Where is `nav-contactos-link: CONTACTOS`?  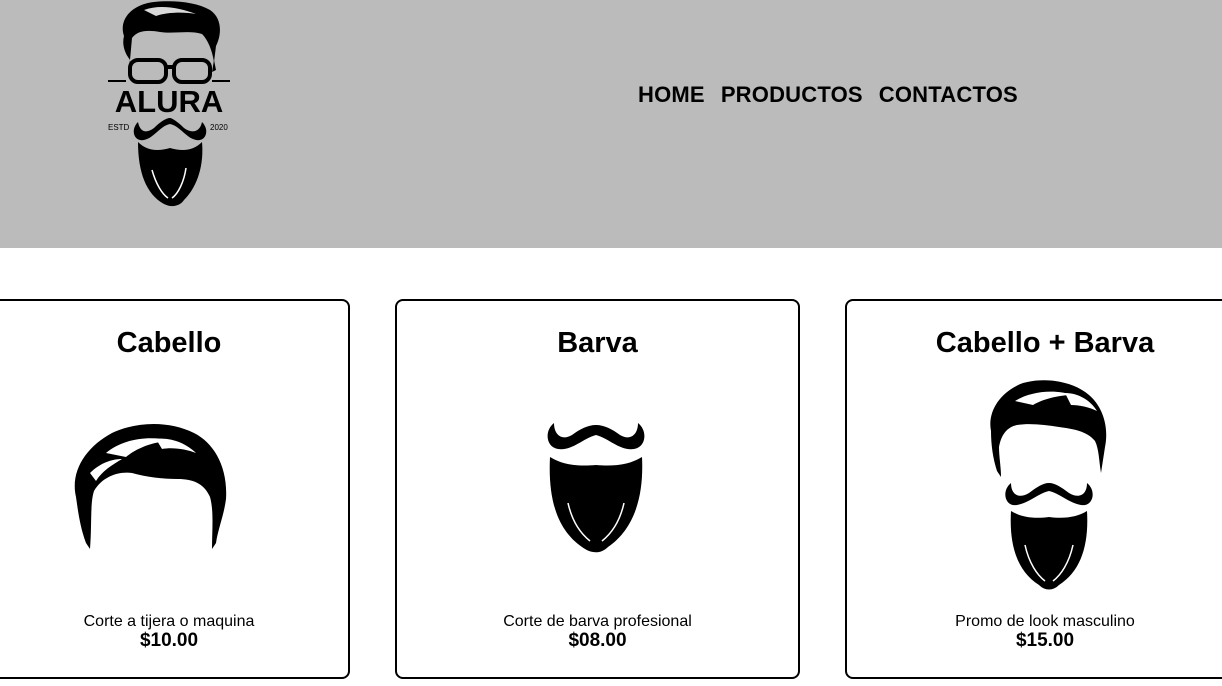 nav-contactos-link: CONTACTOS is located at coordinates (950, 95).